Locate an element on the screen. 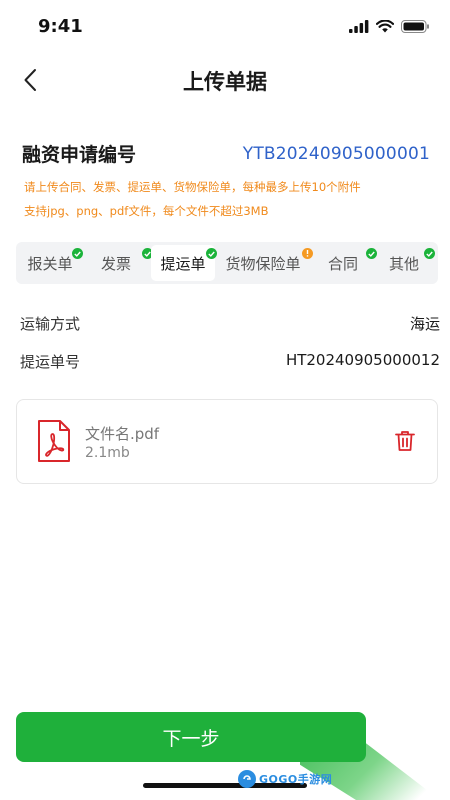 This screenshot has height=800, width=450. status-icons is located at coordinates (389, 26).